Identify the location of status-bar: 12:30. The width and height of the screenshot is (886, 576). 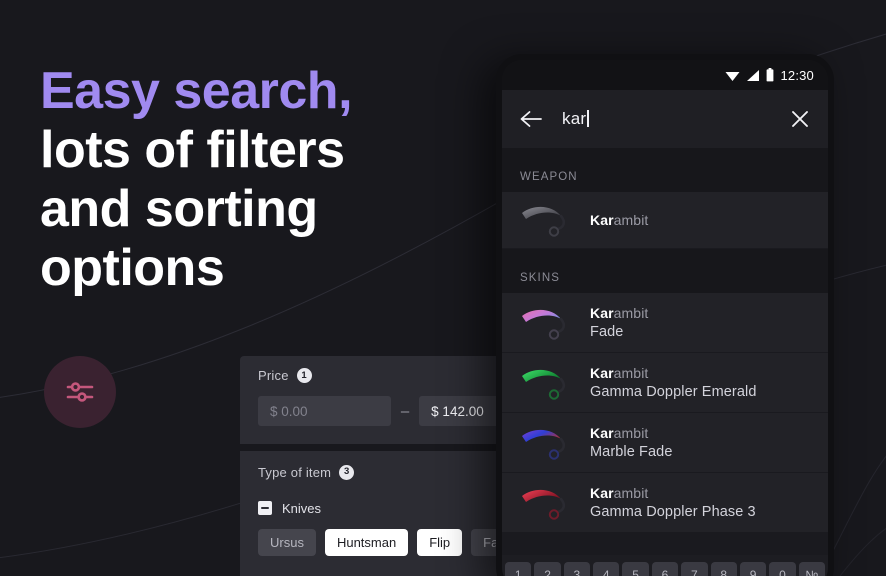
(665, 75).